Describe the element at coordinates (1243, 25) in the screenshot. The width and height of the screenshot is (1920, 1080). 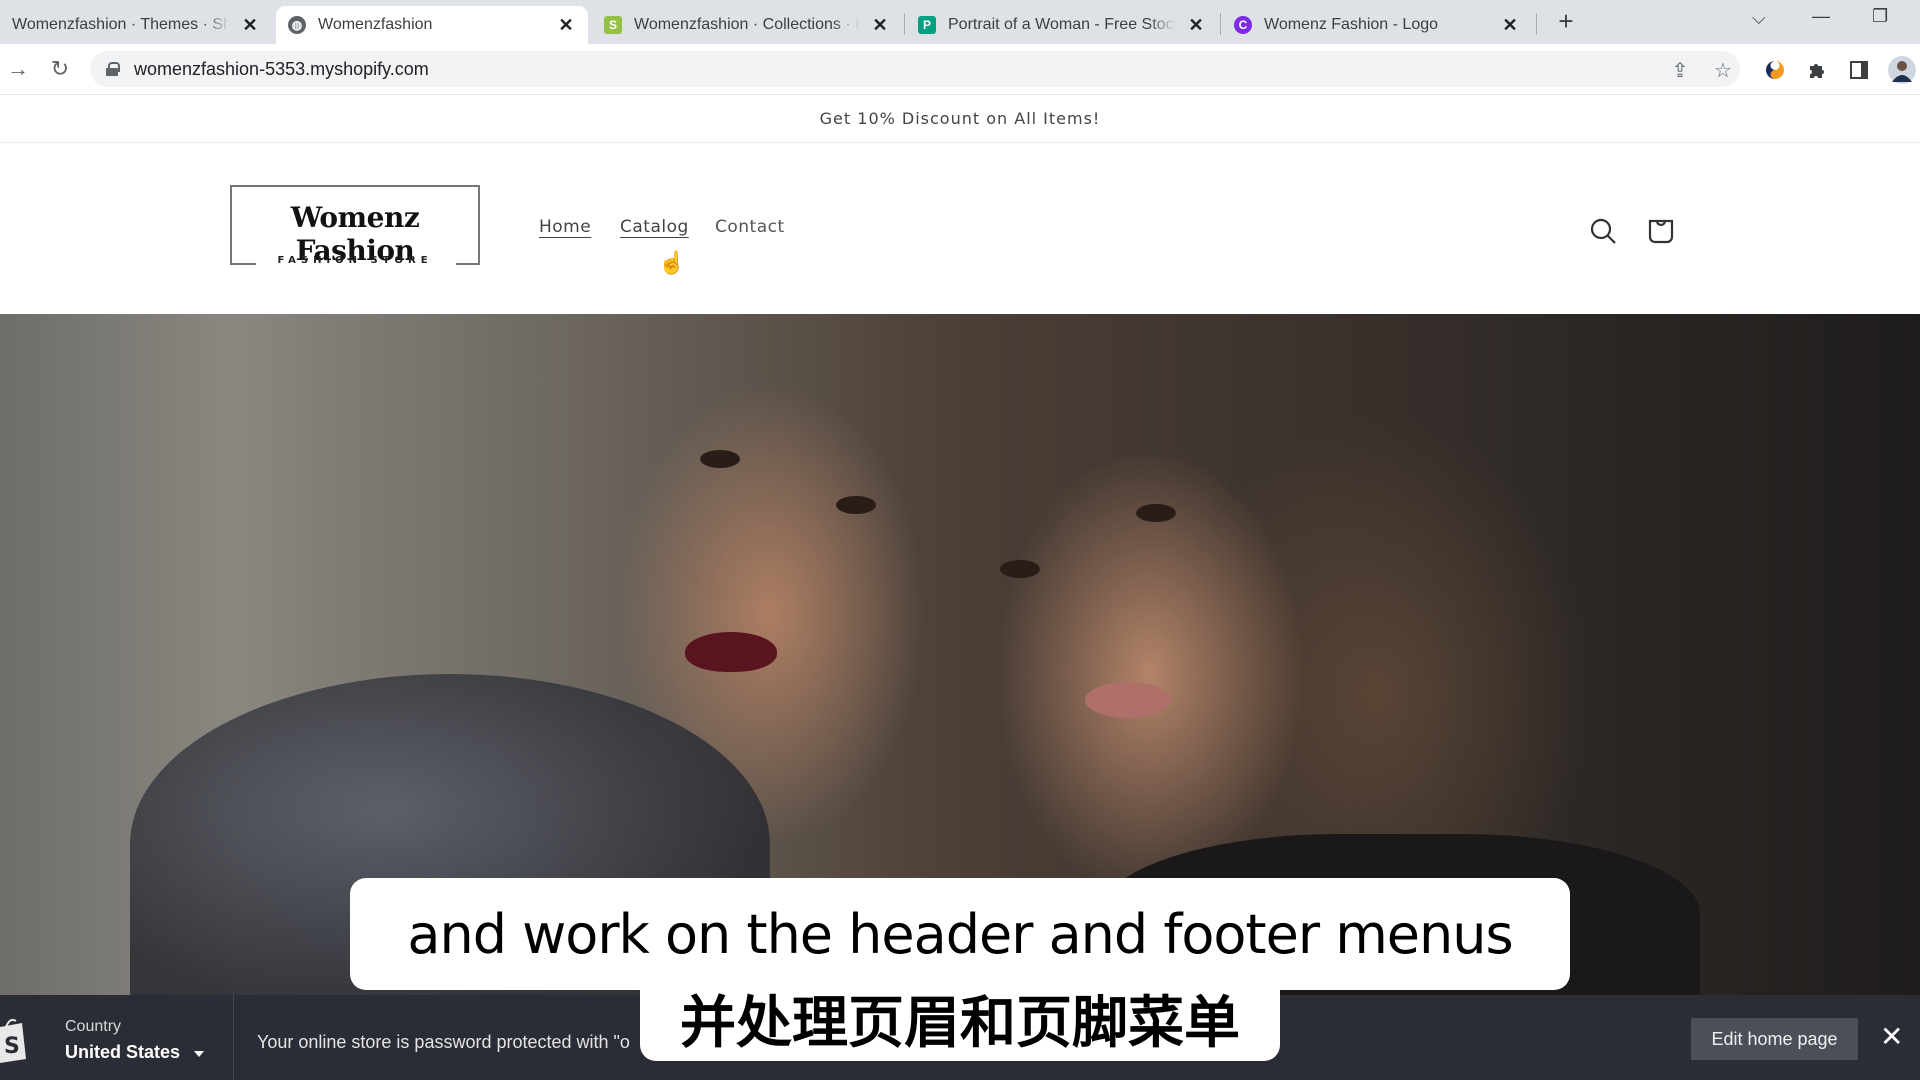
I see `canva-icon: C` at that location.